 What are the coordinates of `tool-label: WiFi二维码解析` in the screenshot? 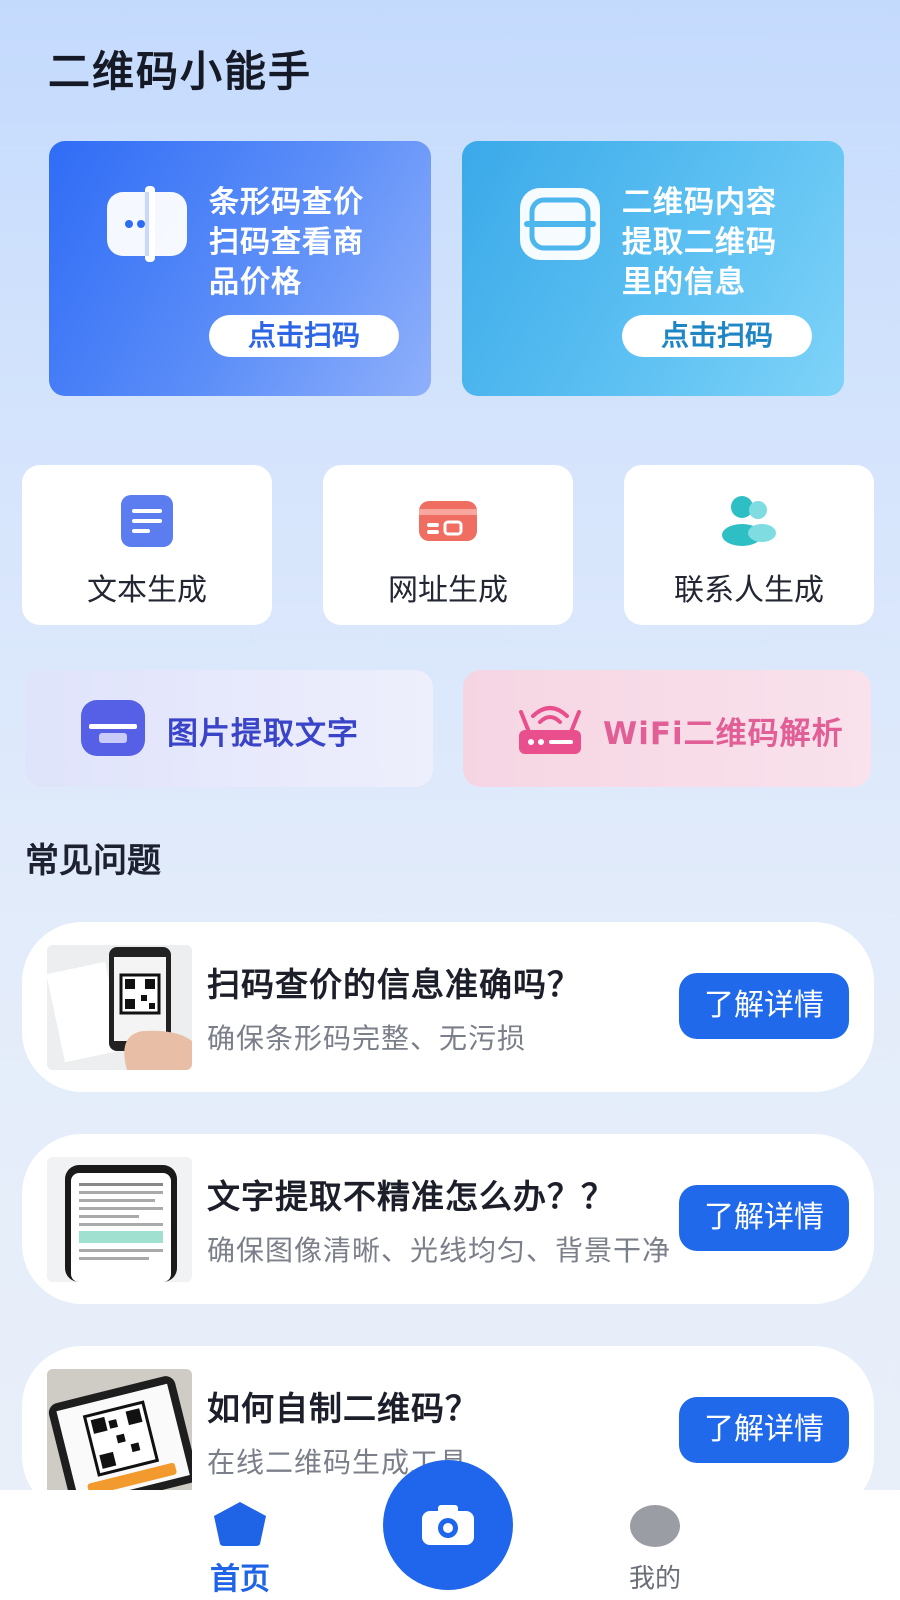 It's located at (723, 734).